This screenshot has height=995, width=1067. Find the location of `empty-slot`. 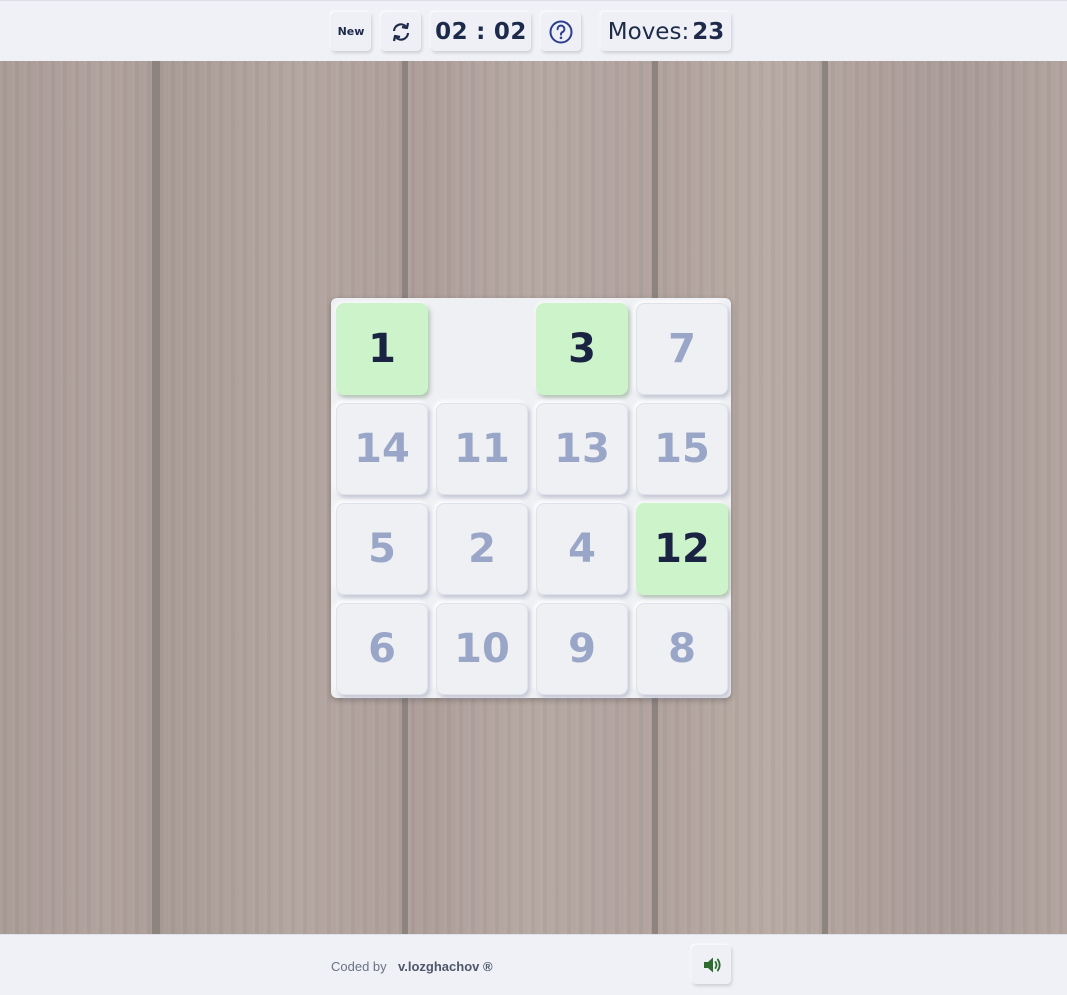

empty-slot is located at coordinates (482, 349).